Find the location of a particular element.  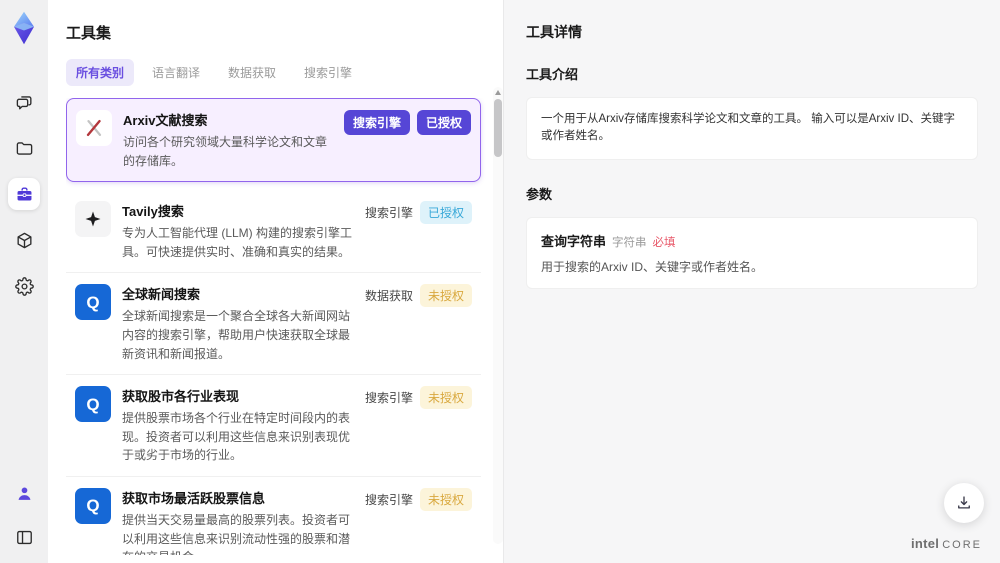

scrollbar-up-arrow is located at coordinates (498, 92).